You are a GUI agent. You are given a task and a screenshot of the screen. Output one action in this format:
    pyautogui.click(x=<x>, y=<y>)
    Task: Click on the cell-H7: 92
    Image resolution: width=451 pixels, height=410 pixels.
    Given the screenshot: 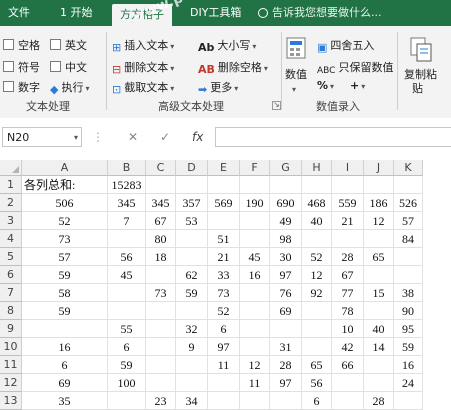 What is the action you would take?
    pyautogui.click(x=317, y=293)
    